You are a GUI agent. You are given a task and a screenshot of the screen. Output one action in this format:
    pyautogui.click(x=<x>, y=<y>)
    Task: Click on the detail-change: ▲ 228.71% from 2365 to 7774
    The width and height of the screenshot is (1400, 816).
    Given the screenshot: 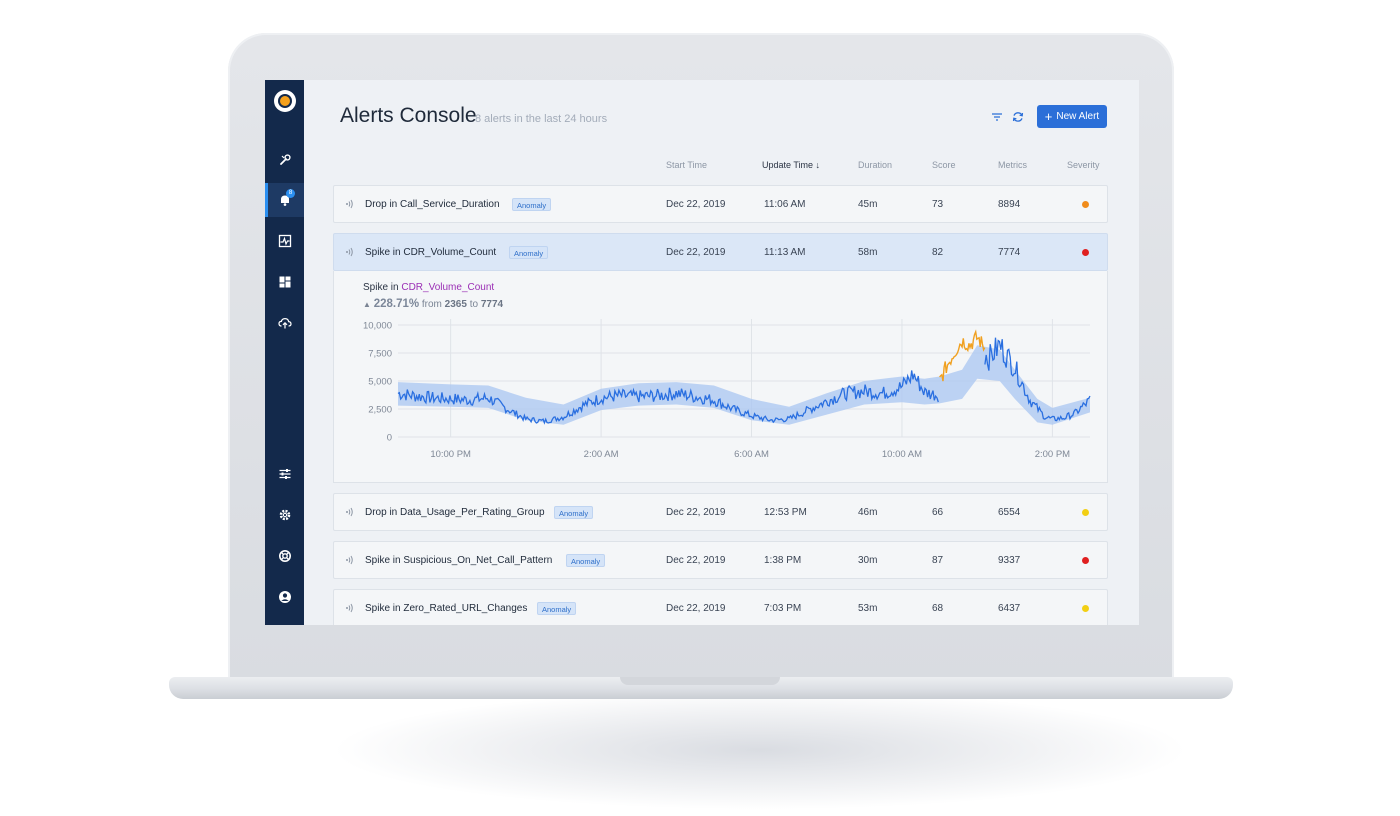 What is the action you would take?
    pyautogui.click(x=433, y=304)
    